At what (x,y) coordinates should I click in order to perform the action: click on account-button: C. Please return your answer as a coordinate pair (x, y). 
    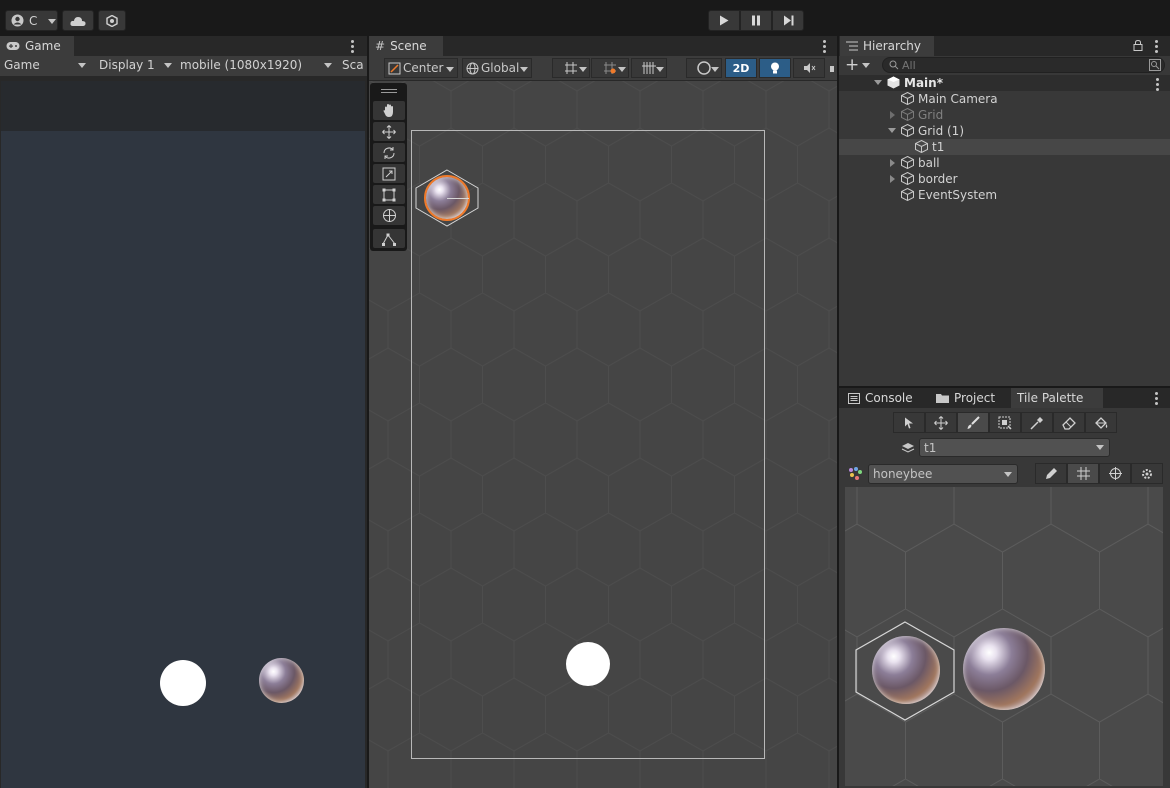
    Looking at the image, I should click on (31, 20).